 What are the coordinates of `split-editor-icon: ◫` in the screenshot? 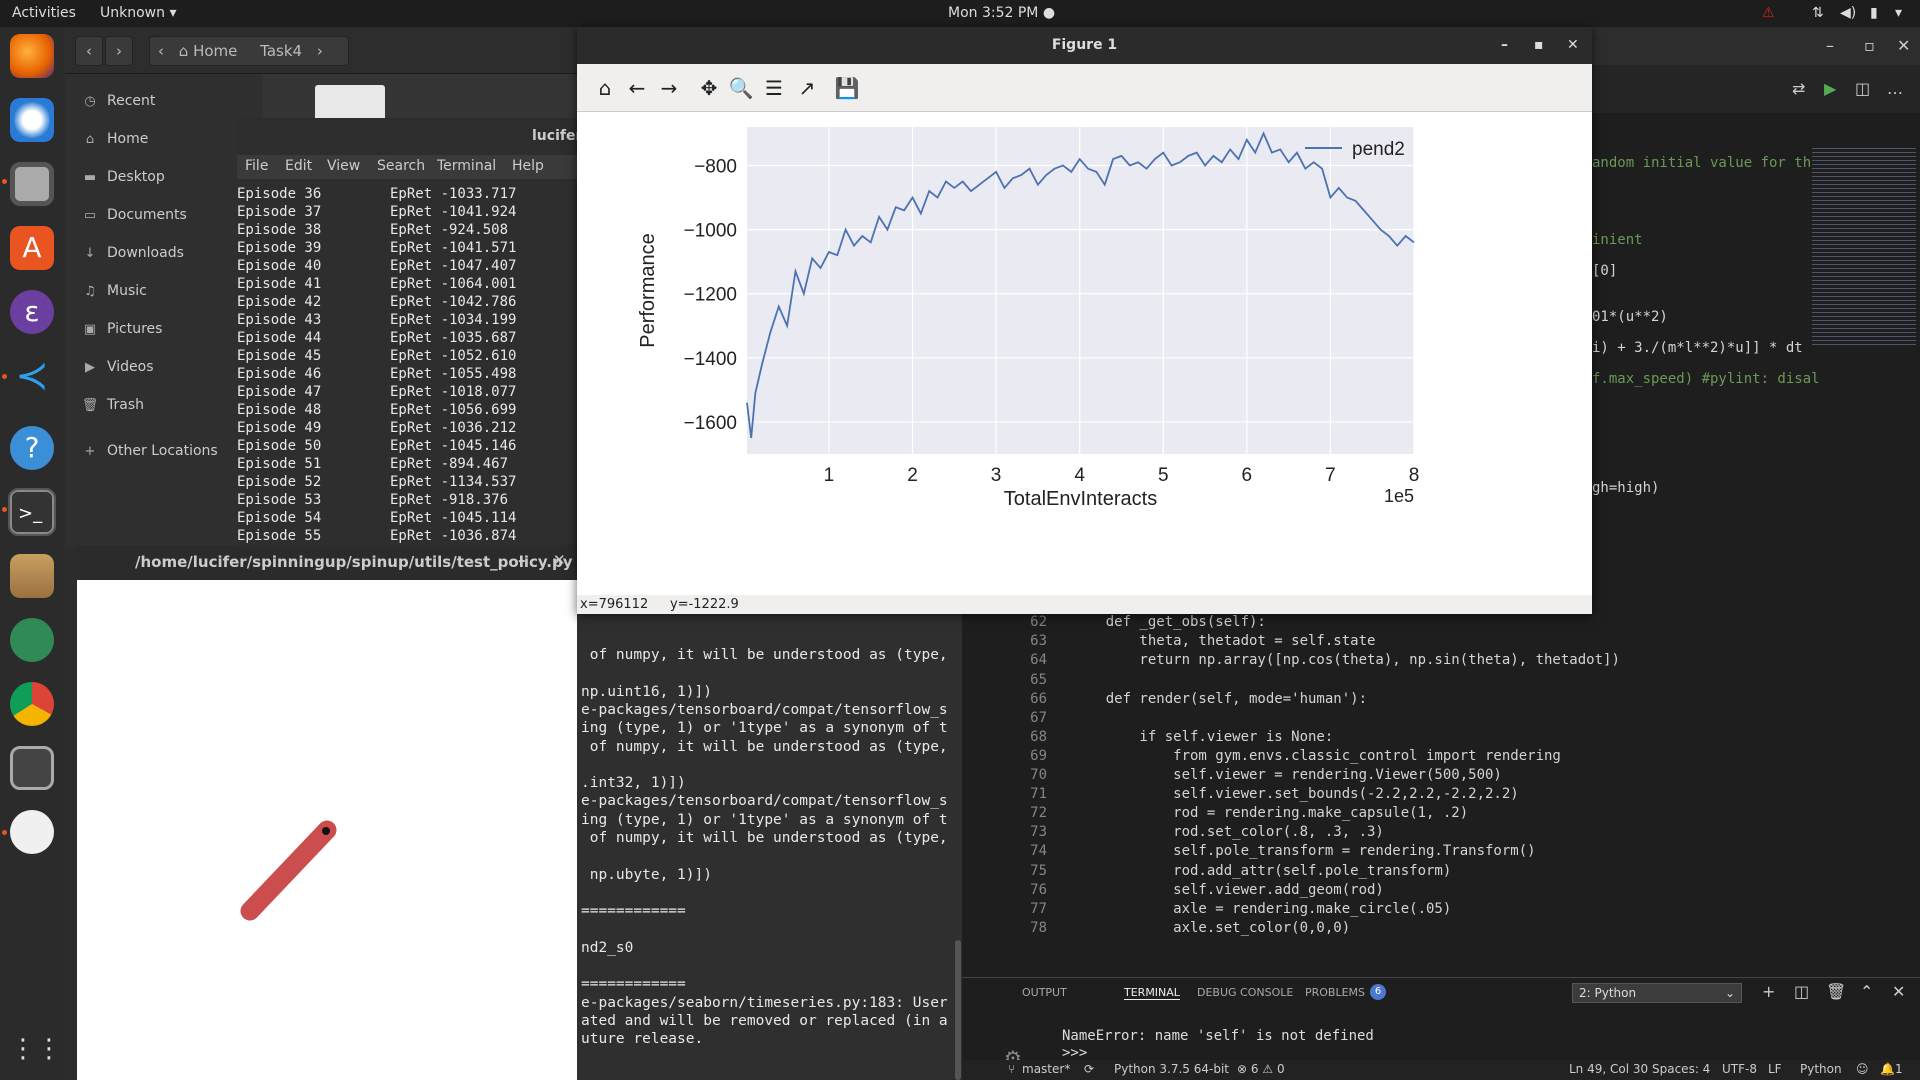 It's located at (1862, 88).